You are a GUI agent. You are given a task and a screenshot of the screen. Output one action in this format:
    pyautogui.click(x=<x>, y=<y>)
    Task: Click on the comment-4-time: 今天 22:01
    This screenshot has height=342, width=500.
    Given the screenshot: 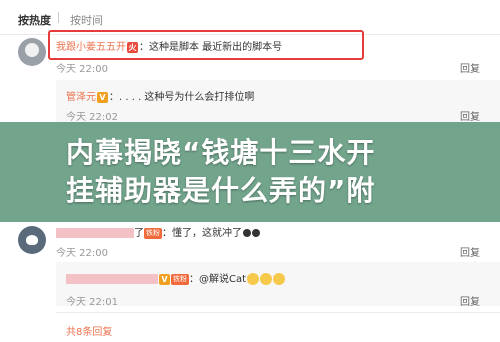 What is the action you would take?
    pyautogui.click(x=92, y=302)
    